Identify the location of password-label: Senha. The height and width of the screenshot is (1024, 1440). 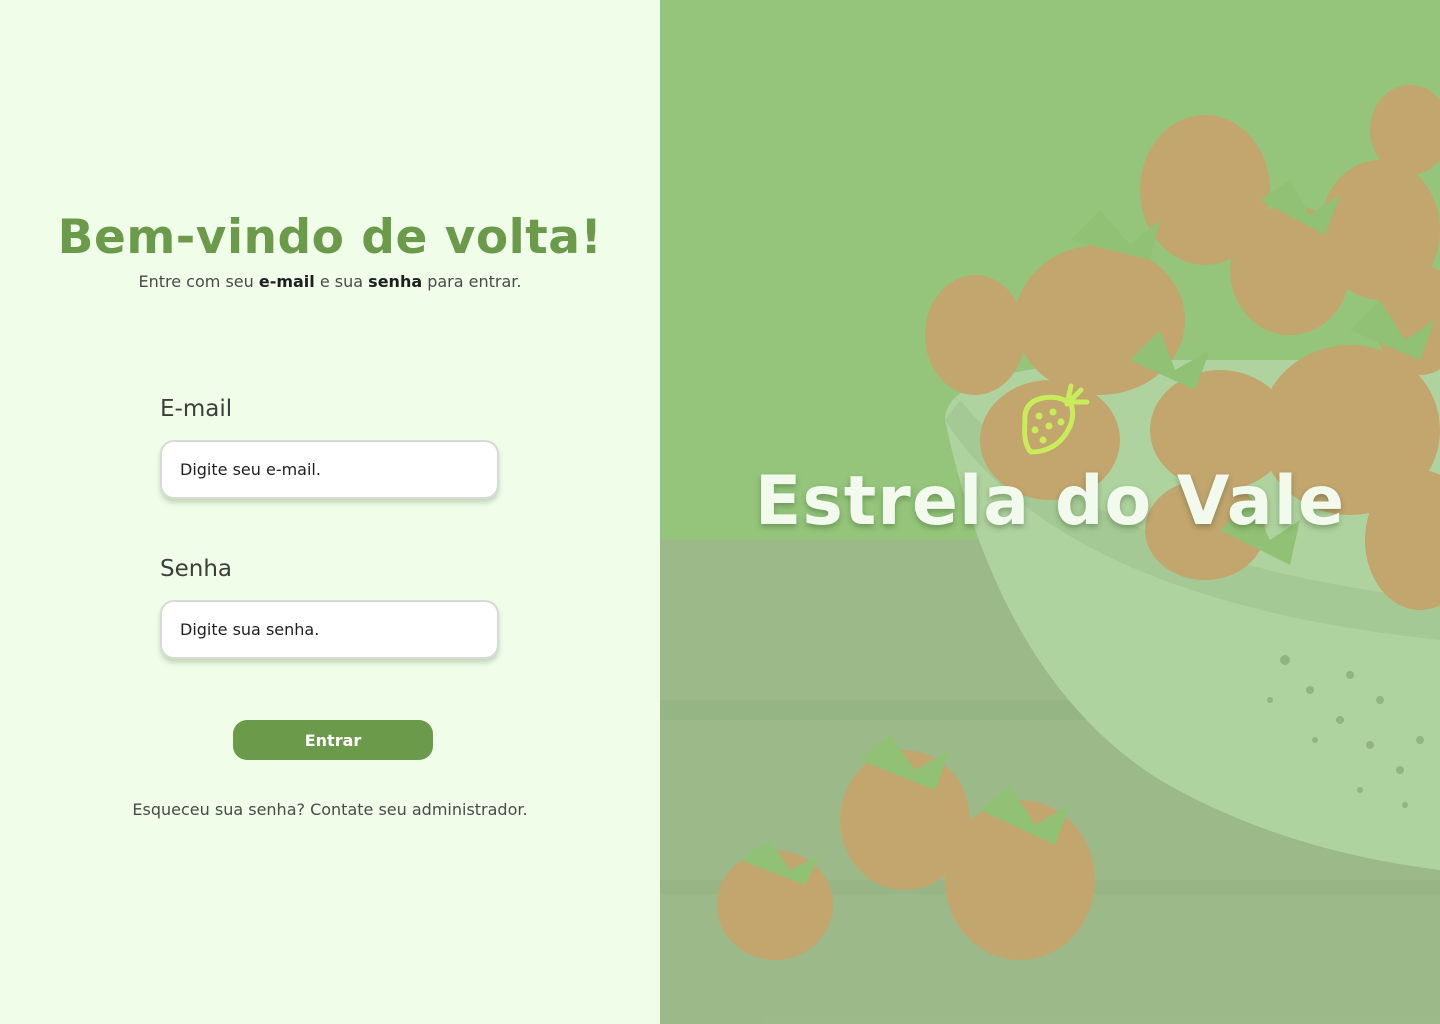
(196, 569).